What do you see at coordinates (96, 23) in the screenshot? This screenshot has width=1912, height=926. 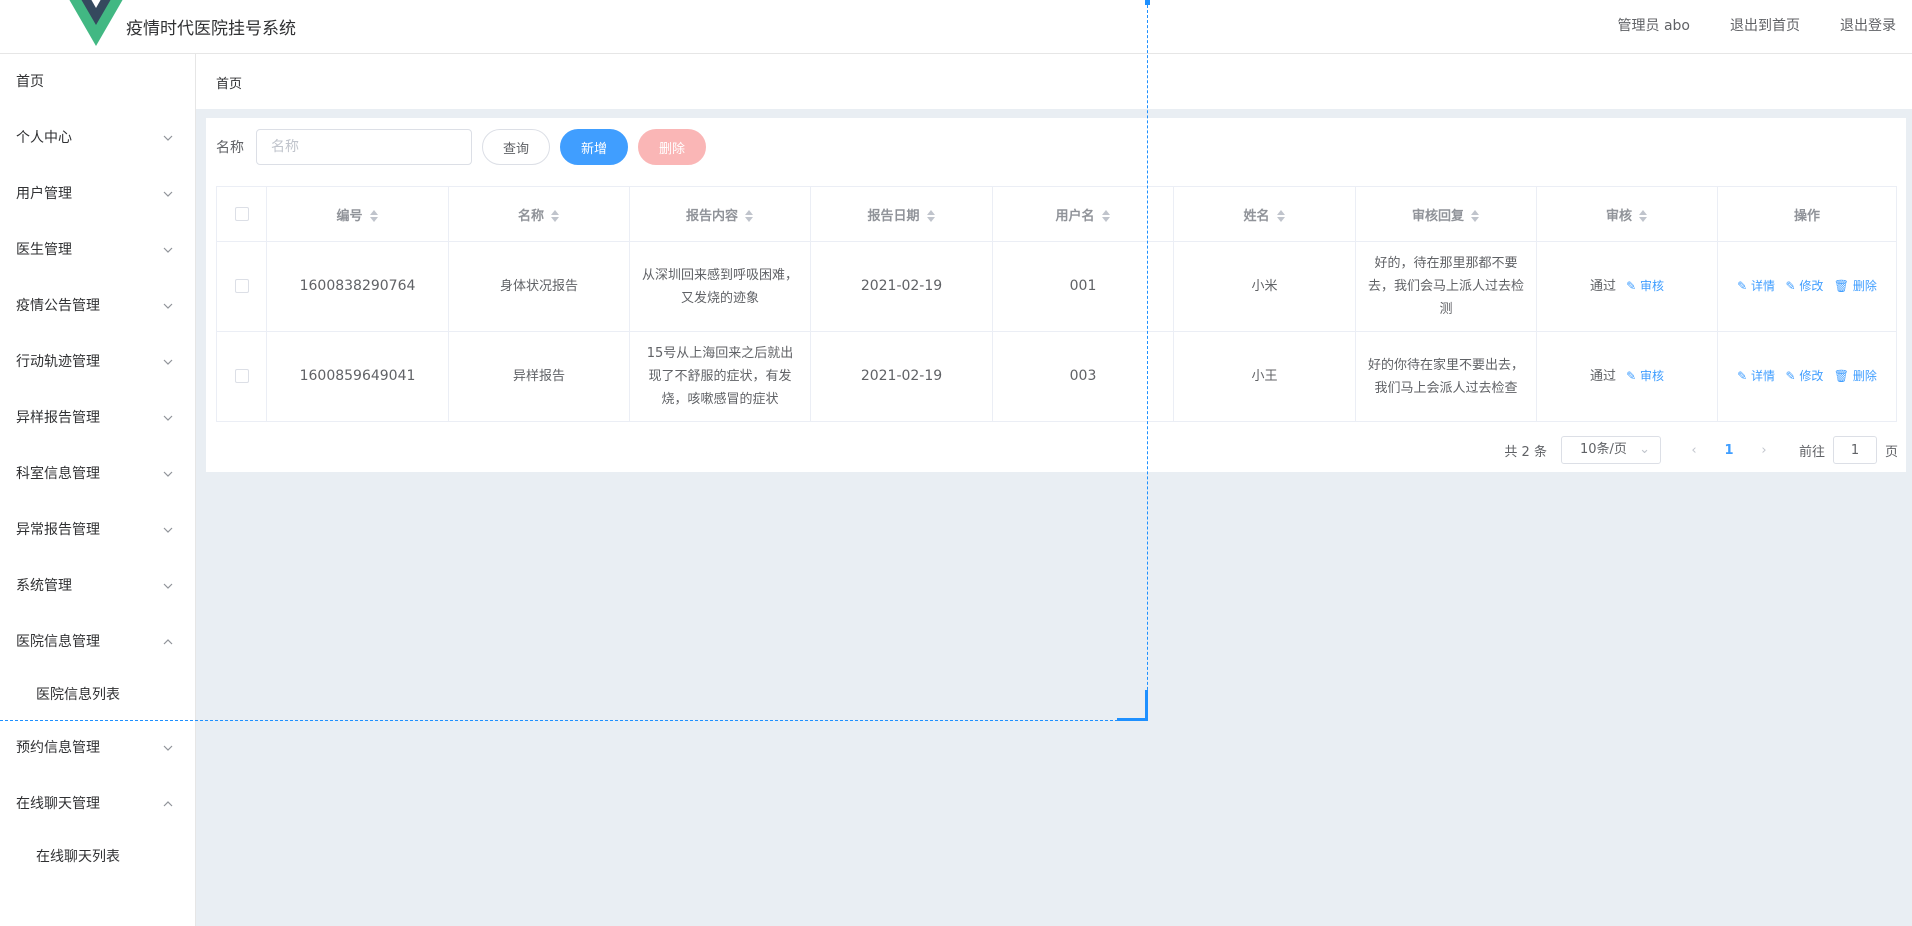 I see `vue-logo-icon` at bounding box center [96, 23].